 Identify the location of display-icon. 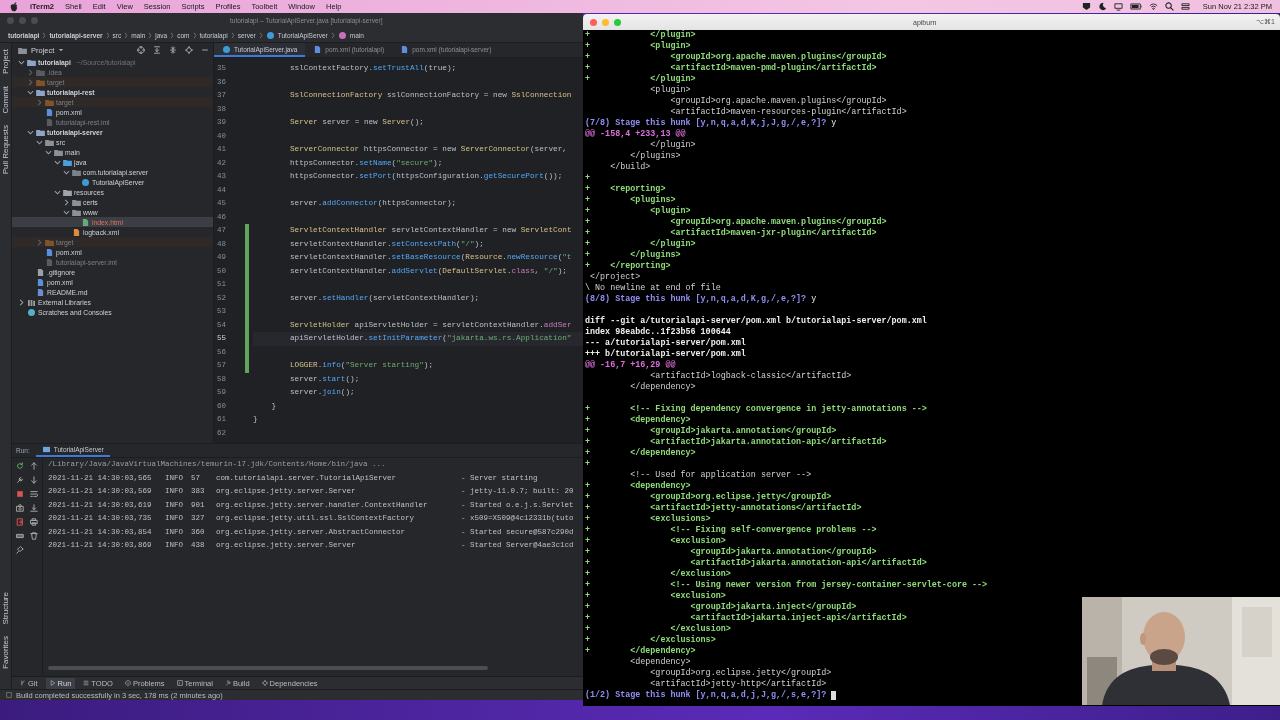
(1118, 6).